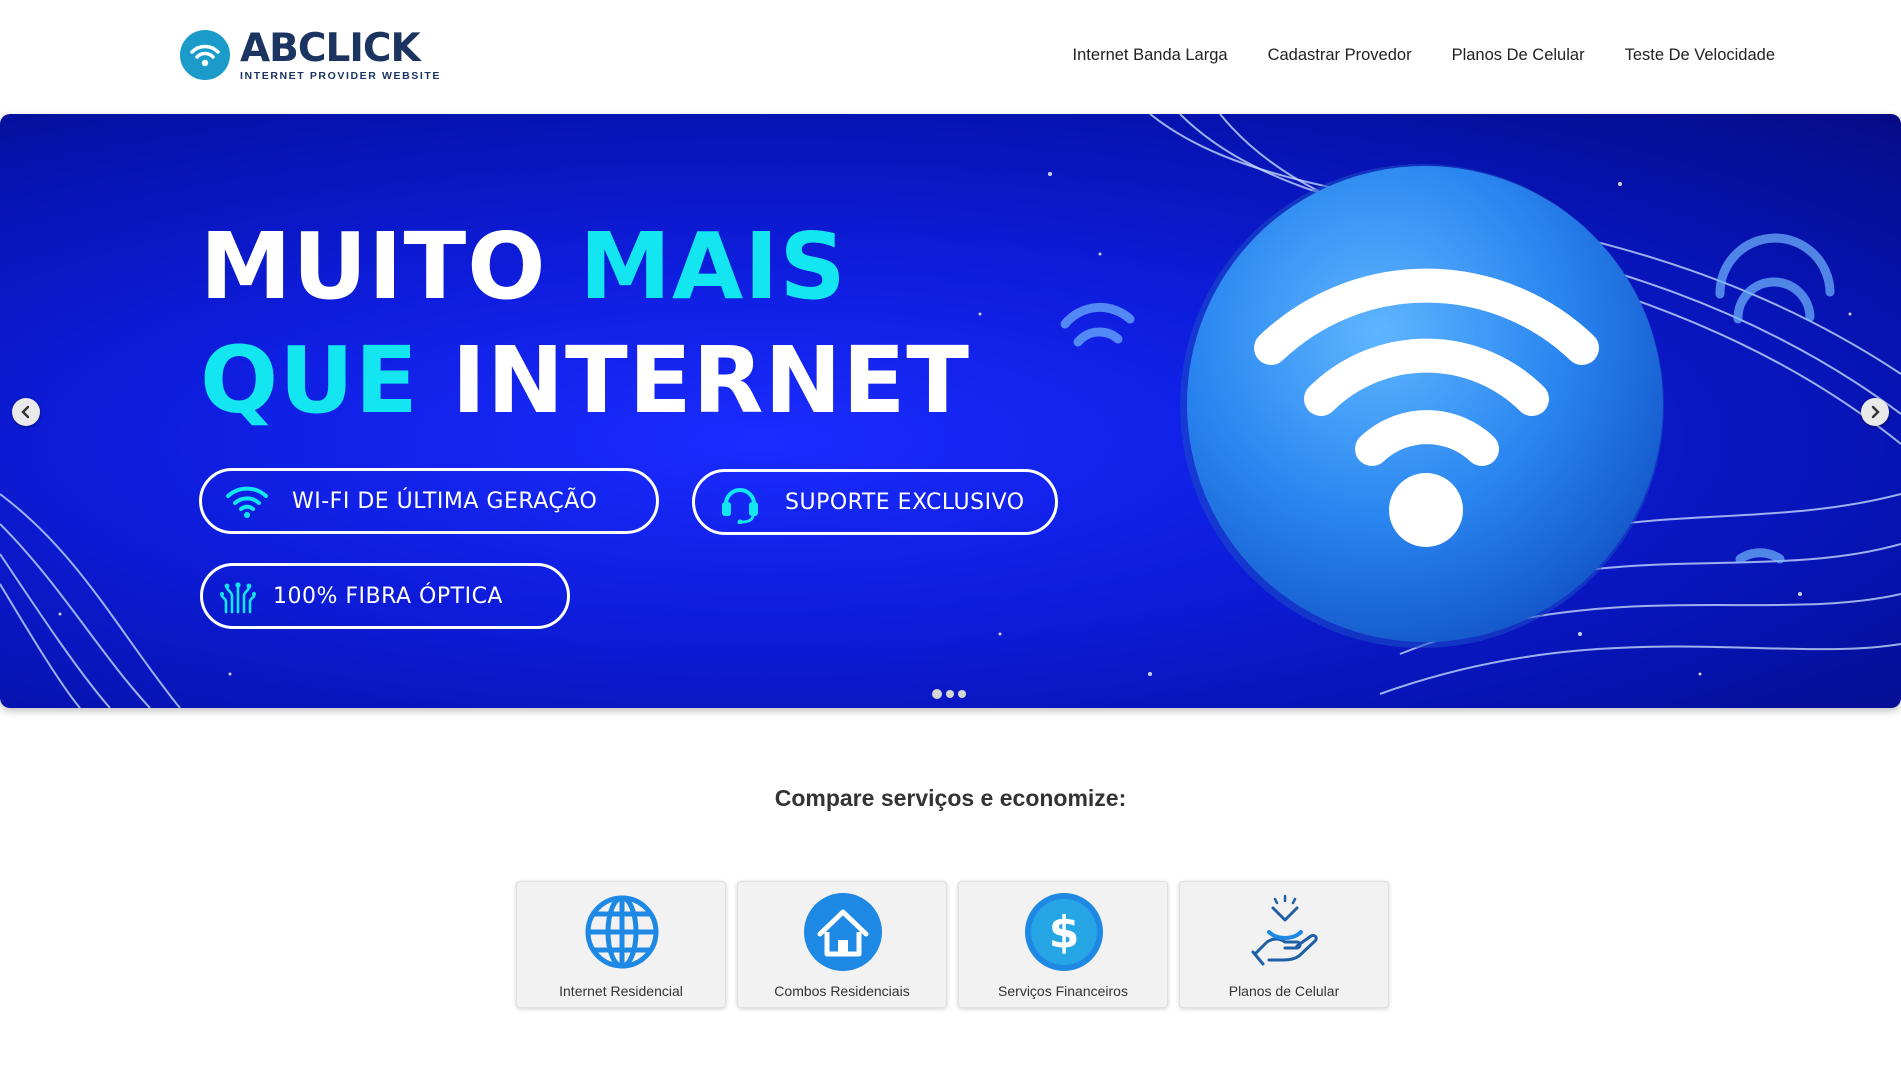  I want to click on logo-tagline: INTERNET PROVIDER WEBSITE, so click(341, 75).